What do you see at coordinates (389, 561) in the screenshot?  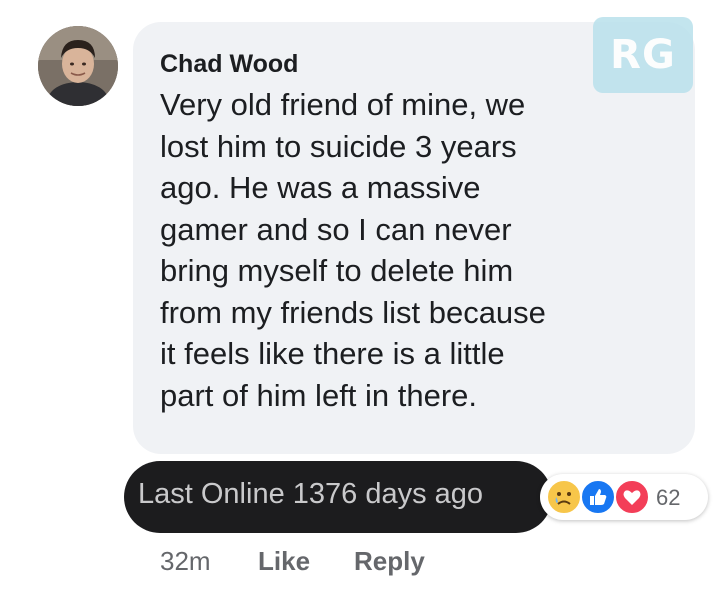 I see `reply-button: Reply` at bounding box center [389, 561].